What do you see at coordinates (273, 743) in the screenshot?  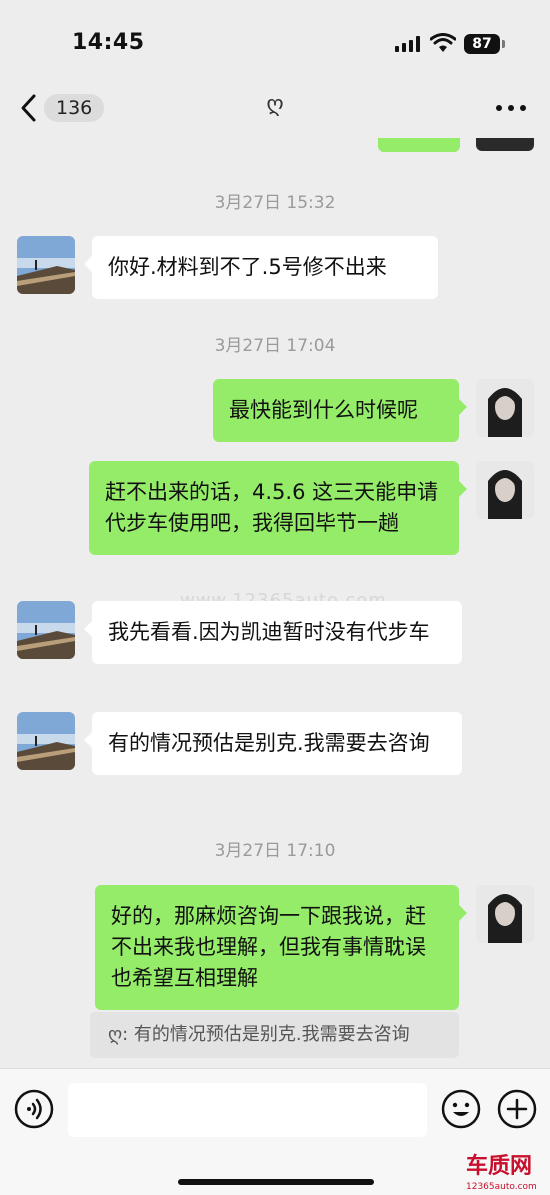 I see `incoming-message: 有的情况预估是别克.我需要去咨询` at bounding box center [273, 743].